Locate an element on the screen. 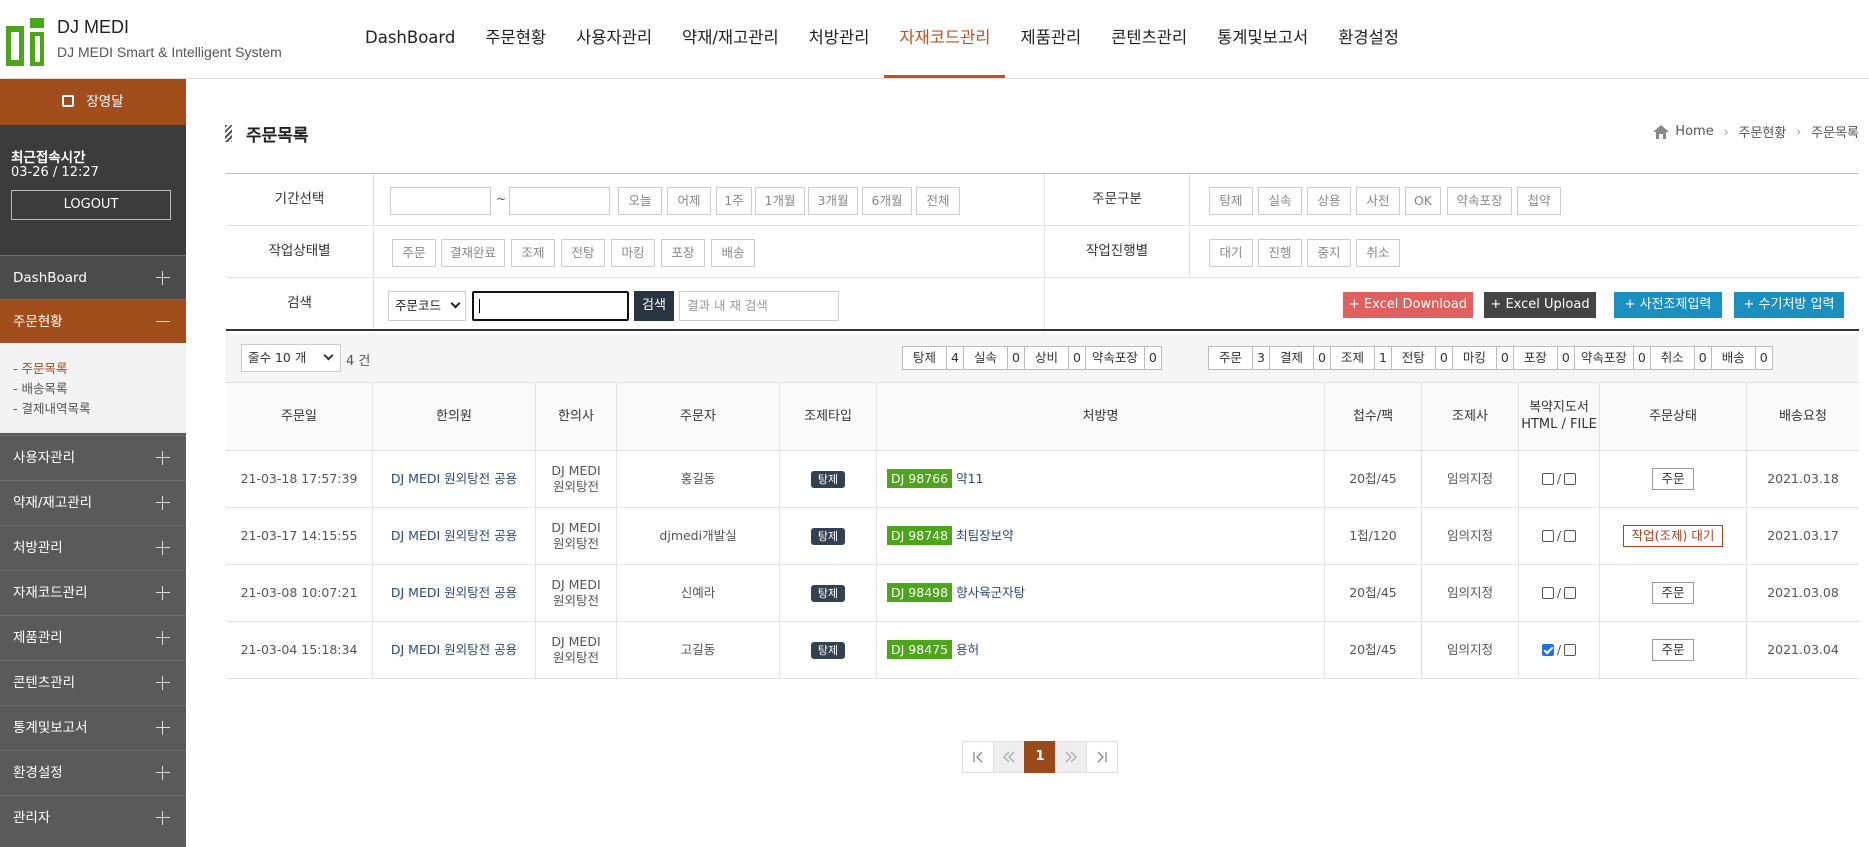 Image resolution: width=1869 pixels, height=847 pixels. order-type-silsok-button: 실속 is located at coordinates (1280, 201).